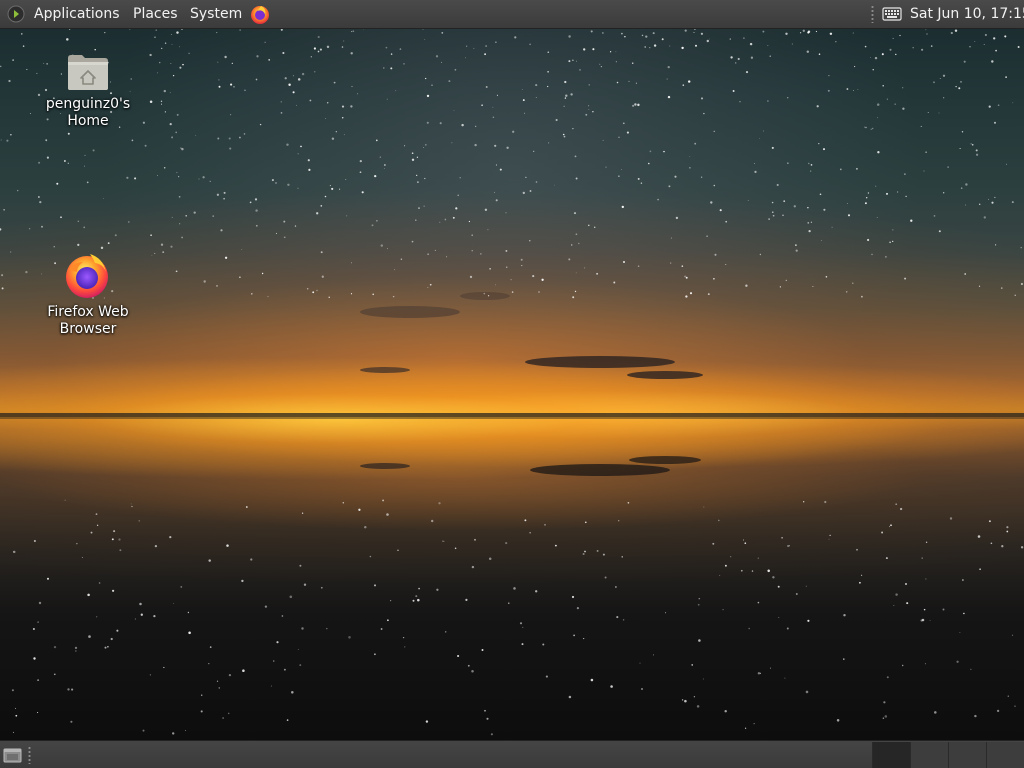  I want to click on clock: Sat Jun 10, 17:15, so click(967, 14).